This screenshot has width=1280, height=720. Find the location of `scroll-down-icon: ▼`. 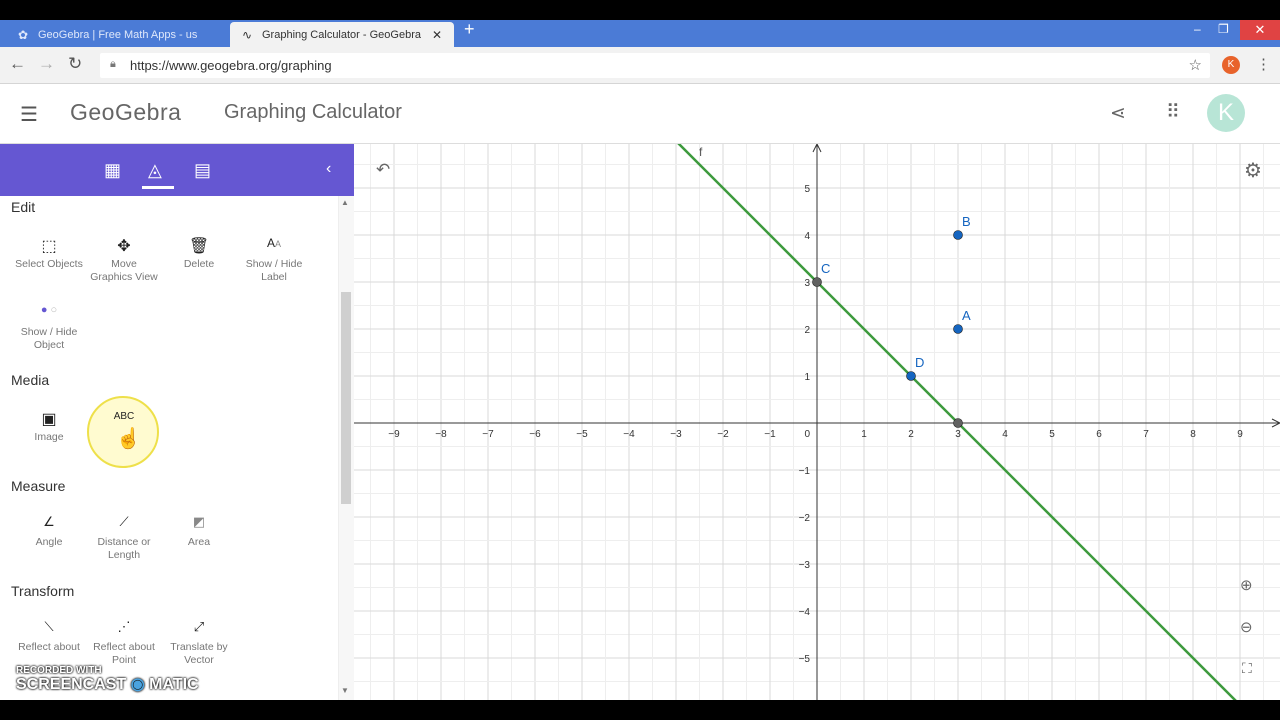

scroll-down-icon: ▼ is located at coordinates (345, 690).